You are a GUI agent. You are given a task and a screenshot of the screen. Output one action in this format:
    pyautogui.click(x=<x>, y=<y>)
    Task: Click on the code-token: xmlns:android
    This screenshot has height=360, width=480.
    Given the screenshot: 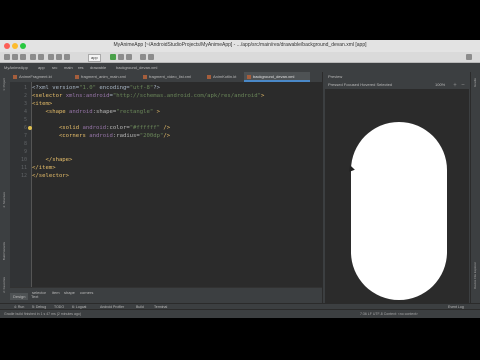 What is the action you would take?
    pyautogui.click(x=87, y=96)
    